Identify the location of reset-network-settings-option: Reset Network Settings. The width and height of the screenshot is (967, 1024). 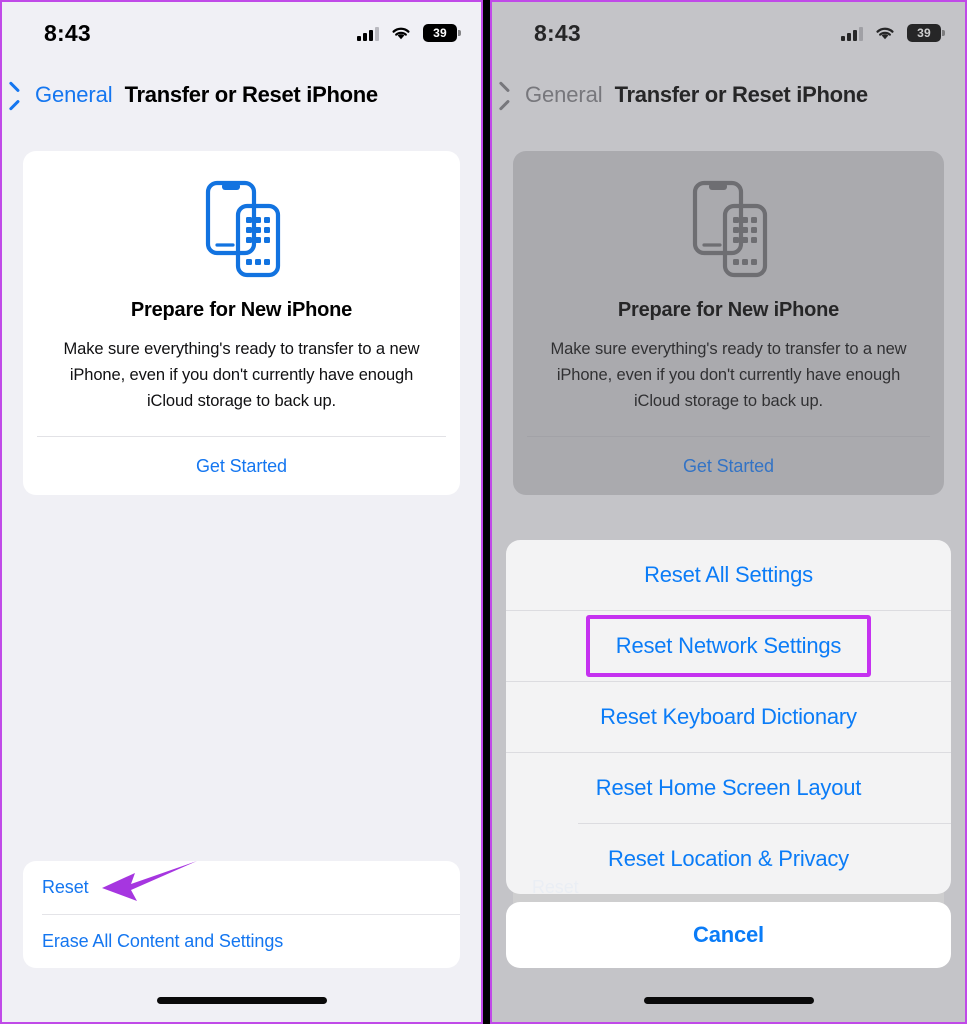
(728, 646).